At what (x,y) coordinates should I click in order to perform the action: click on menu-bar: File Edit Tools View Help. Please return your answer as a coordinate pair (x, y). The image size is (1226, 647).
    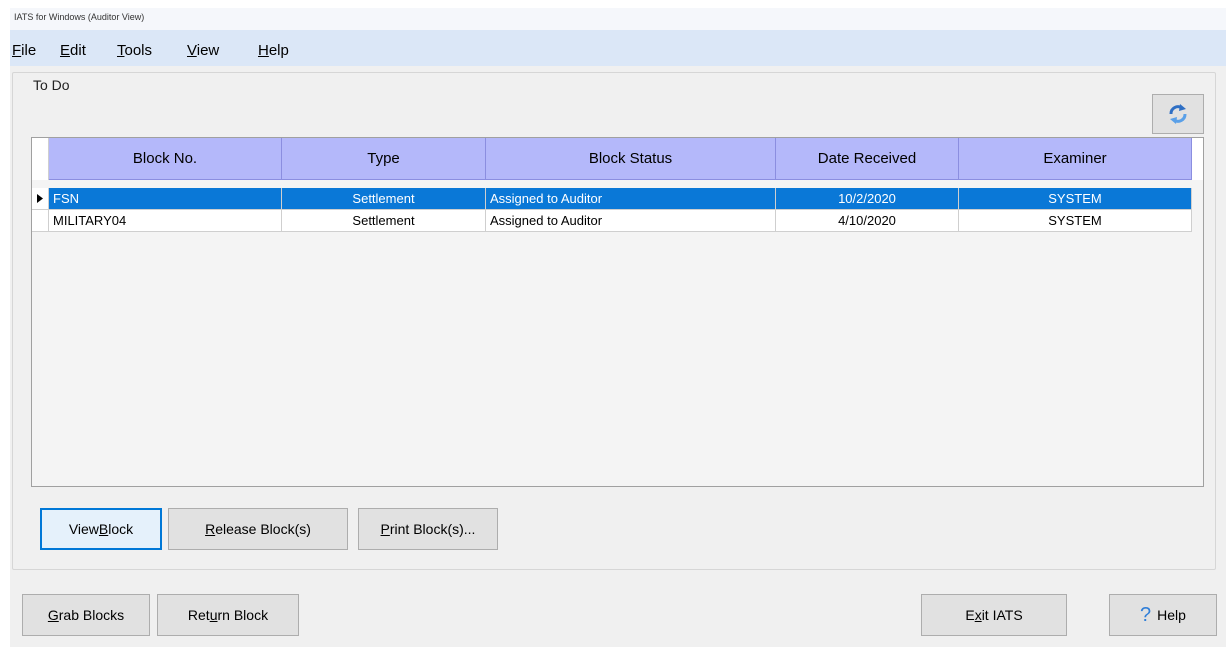
    Looking at the image, I should click on (618, 48).